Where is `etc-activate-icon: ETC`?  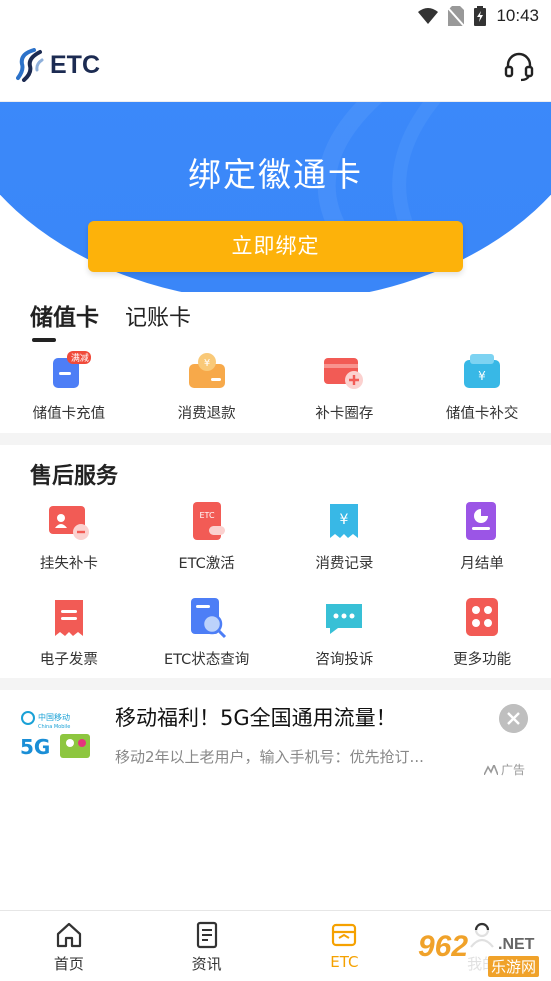 etc-activate-icon: ETC is located at coordinates (208, 521).